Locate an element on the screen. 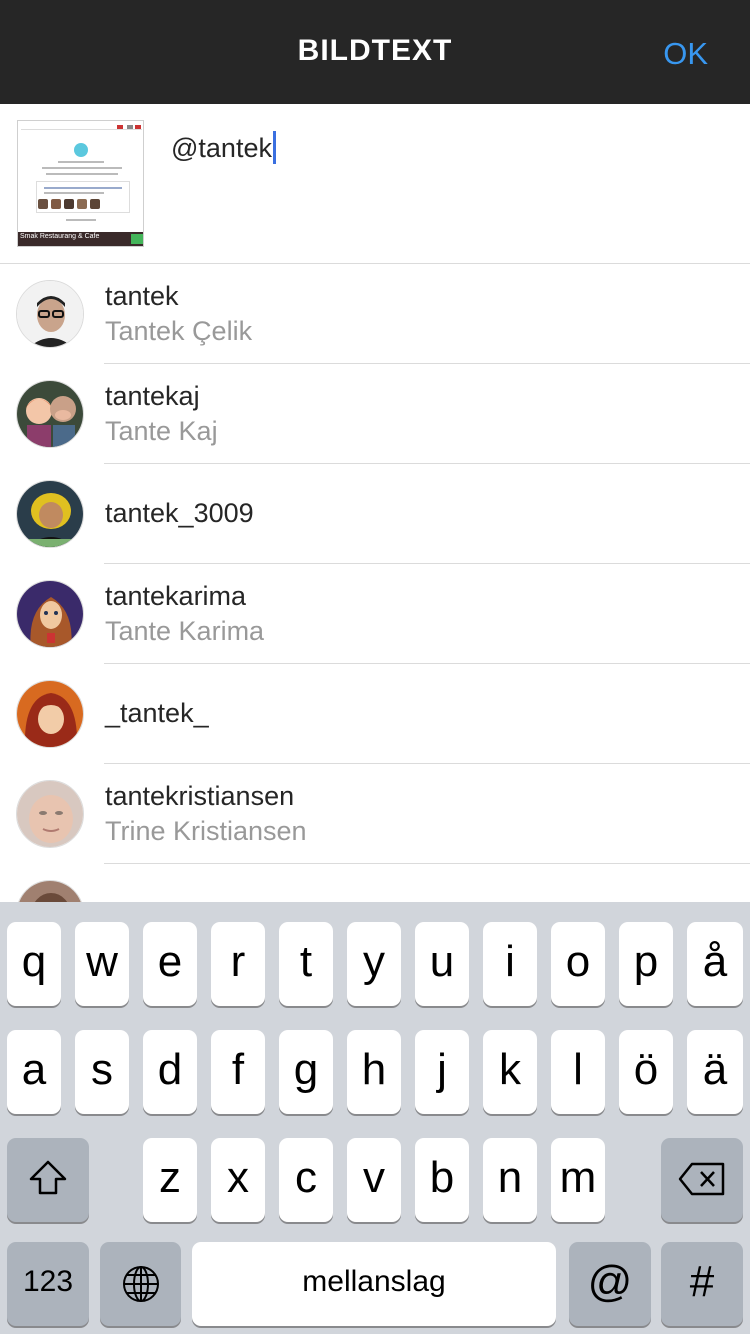 This screenshot has height=1334, width=750. shift-key is located at coordinates (48, 1180).